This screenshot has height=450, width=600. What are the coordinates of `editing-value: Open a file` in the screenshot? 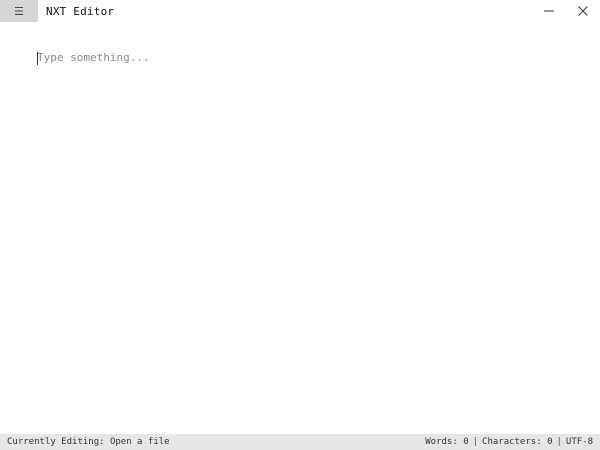 It's located at (139, 442).